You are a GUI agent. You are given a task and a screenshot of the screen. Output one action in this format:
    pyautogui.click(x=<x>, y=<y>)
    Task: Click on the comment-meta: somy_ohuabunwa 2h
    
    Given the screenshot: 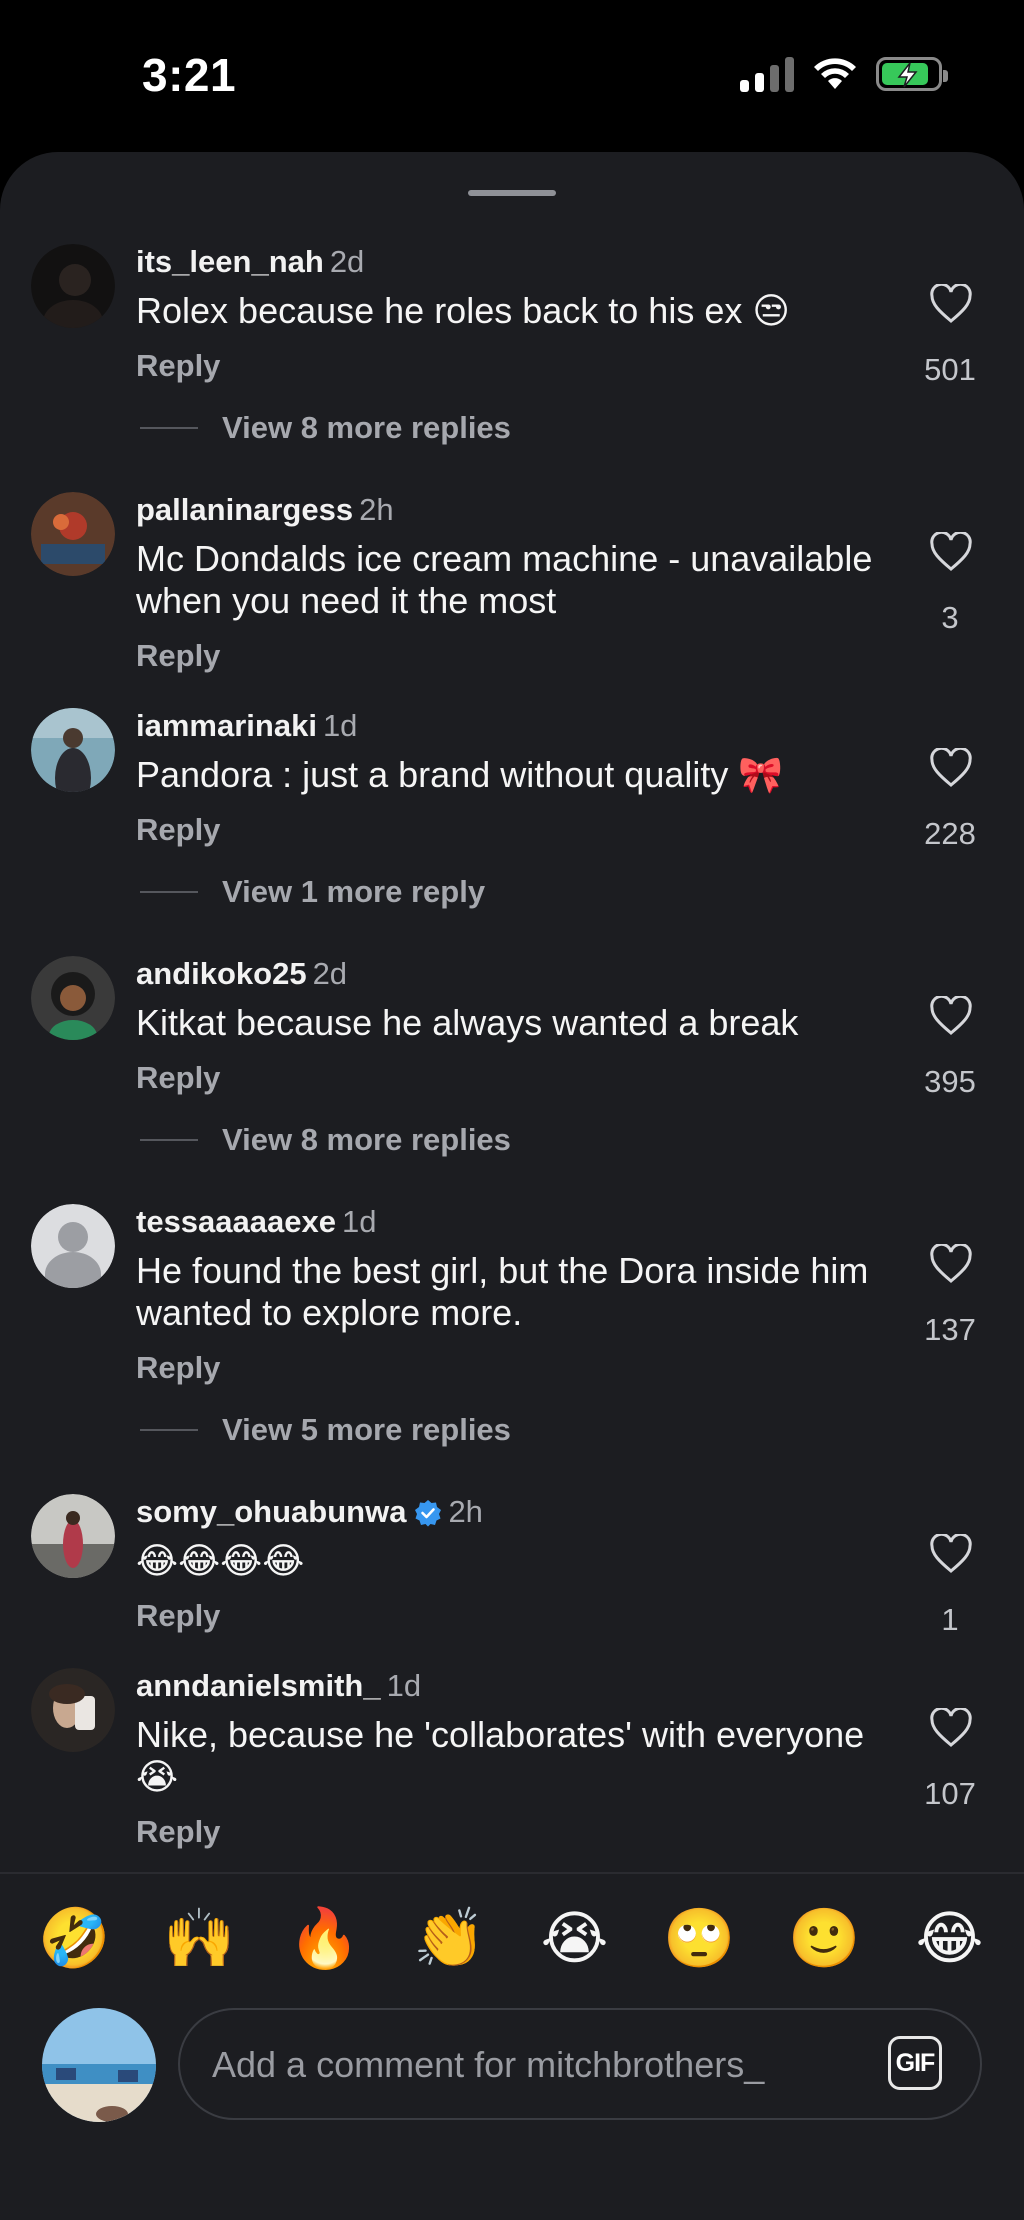 What is the action you would take?
    pyautogui.click(x=309, y=1512)
    